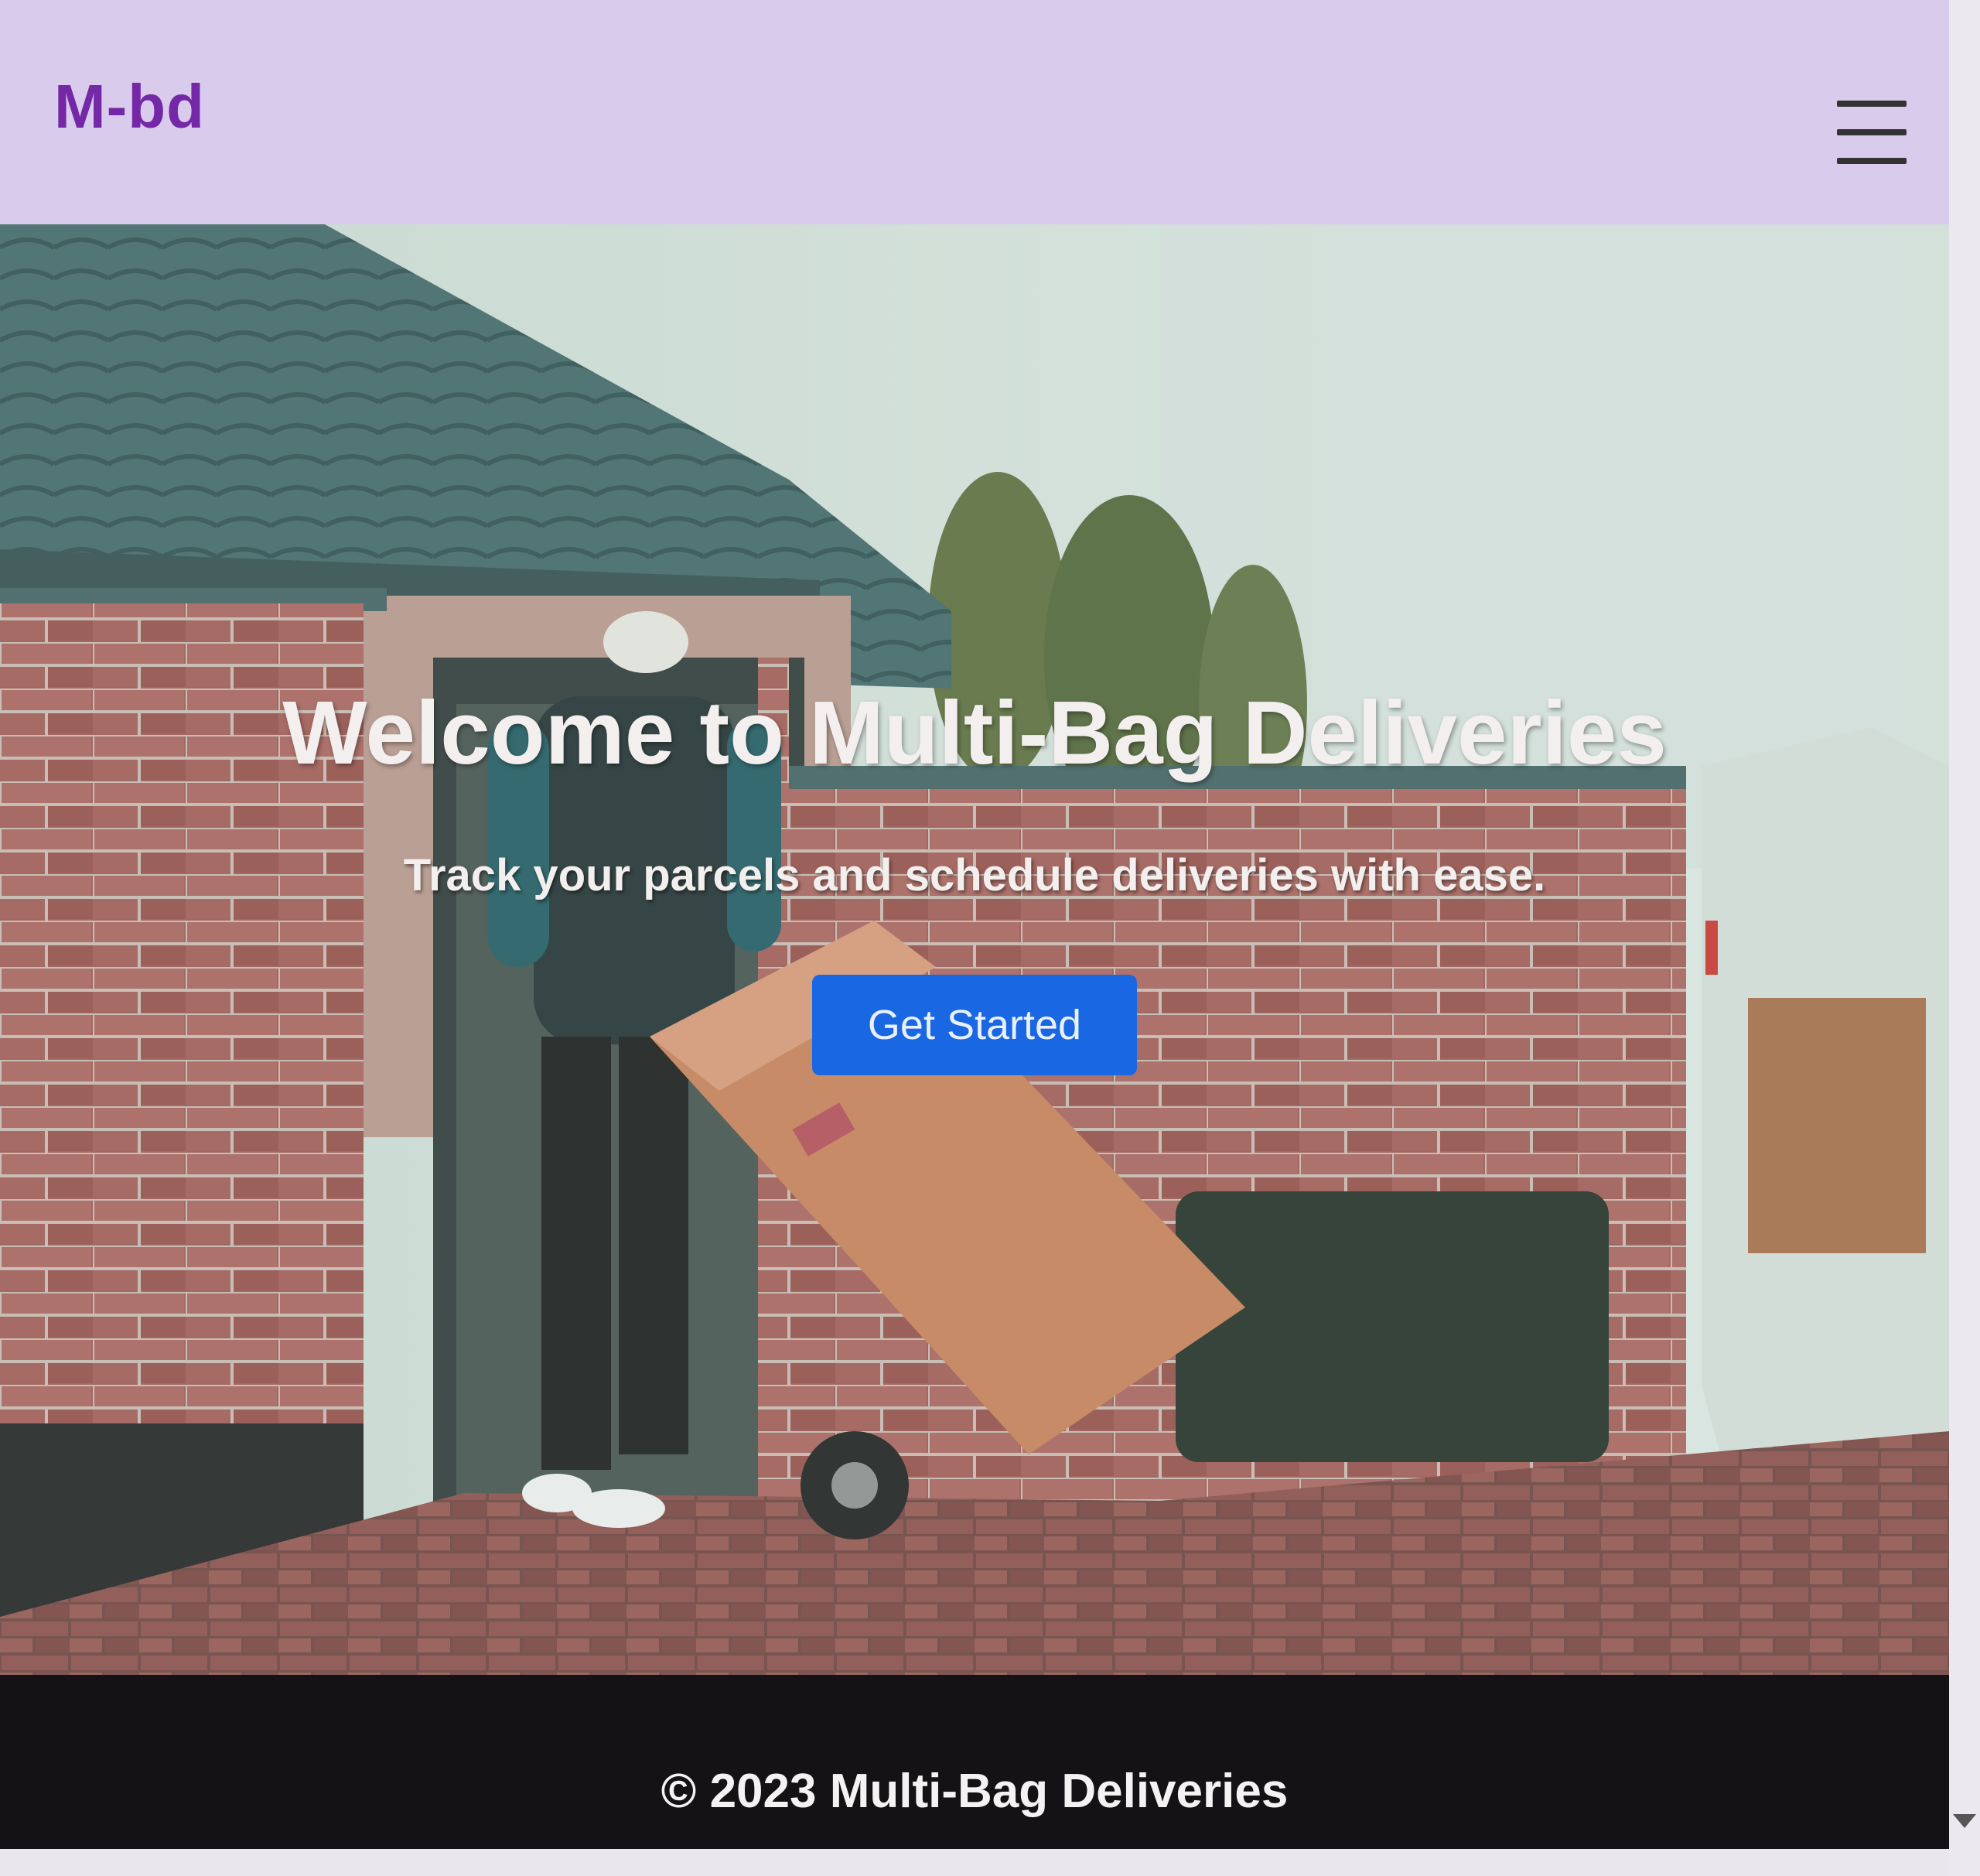 The height and width of the screenshot is (1876, 1980). I want to click on navbar: M-bd, so click(975, 116).